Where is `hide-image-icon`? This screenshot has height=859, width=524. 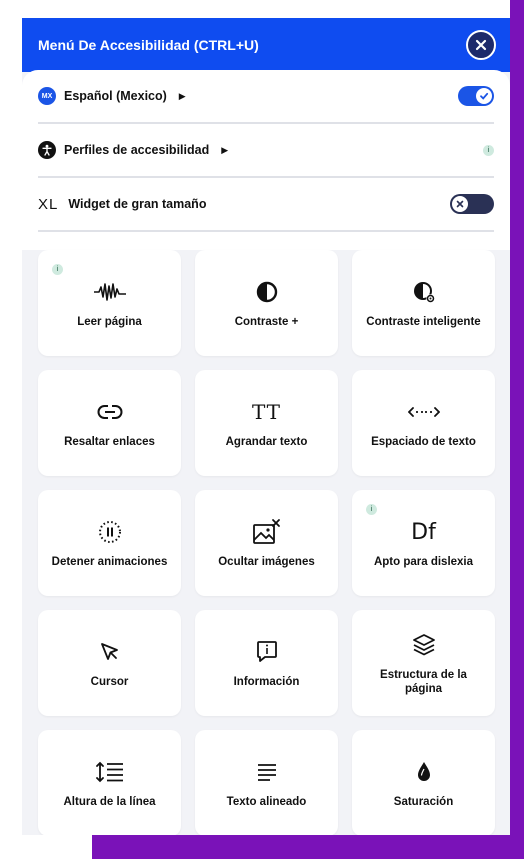 hide-image-icon is located at coordinates (267, 532).